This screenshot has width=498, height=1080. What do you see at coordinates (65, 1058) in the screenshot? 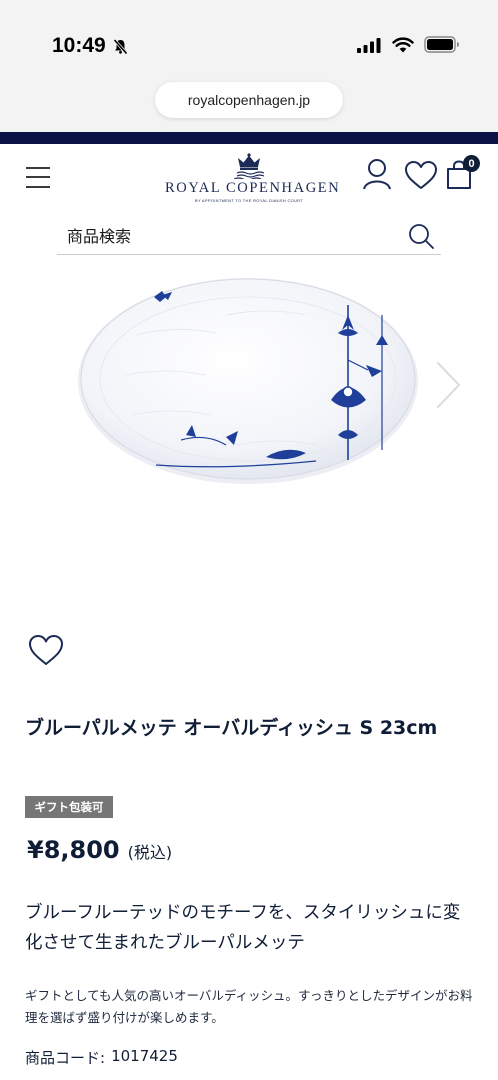
I see `product-code-label: 商品コード:` at bounding box center [65, 1058].